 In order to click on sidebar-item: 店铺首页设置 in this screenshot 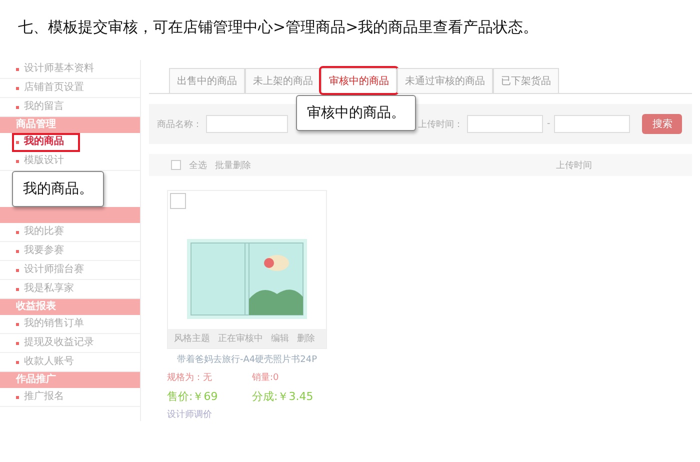, I will do `click(70, 88)`.